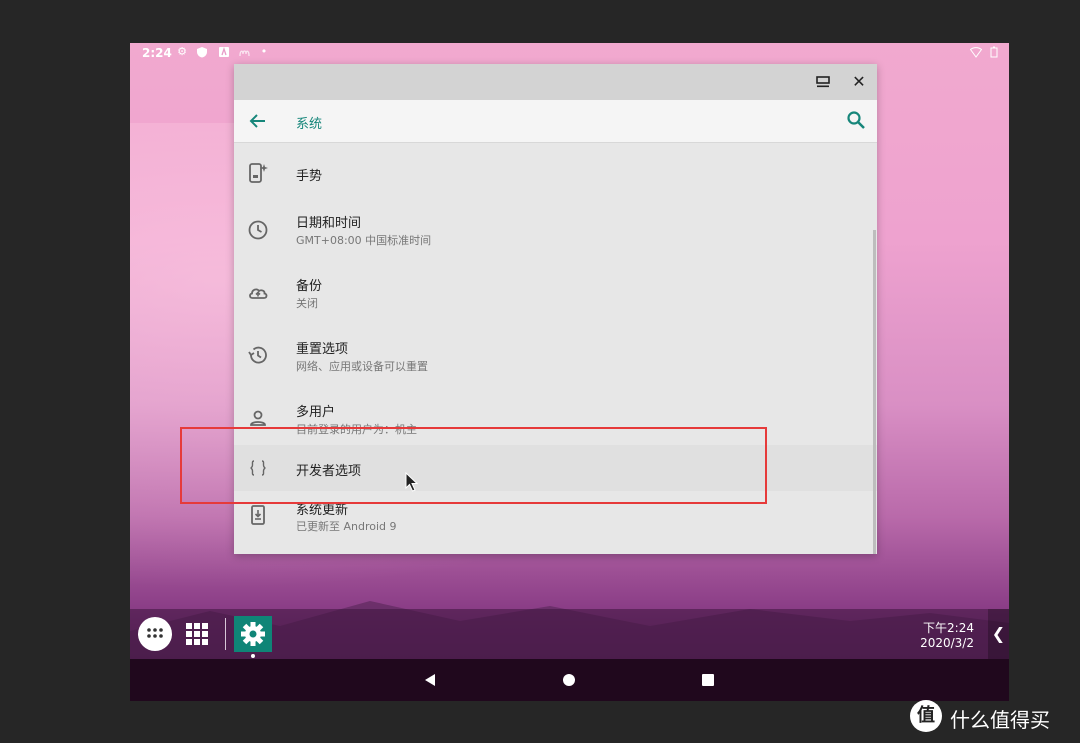  Describe the element at coordinates (555, 360) in the screenshot. I see `settings-item-reset: 重置选项 网络、应用或设备可以重置` at that location.